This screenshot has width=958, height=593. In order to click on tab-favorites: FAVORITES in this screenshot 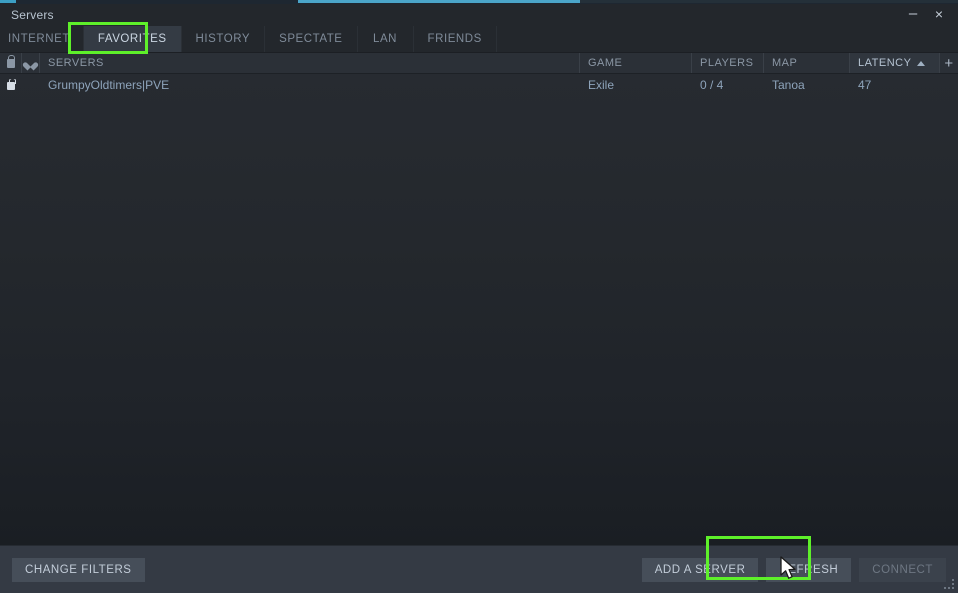, I will do `click(132, 39)`.